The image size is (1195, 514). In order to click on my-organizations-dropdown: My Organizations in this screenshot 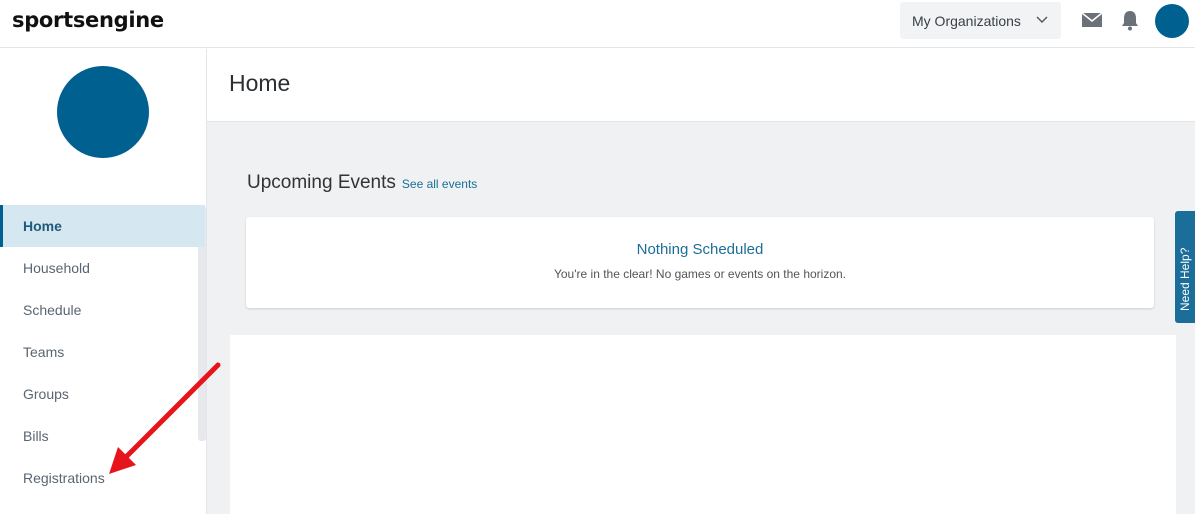, I will do `click(980, 20)`.